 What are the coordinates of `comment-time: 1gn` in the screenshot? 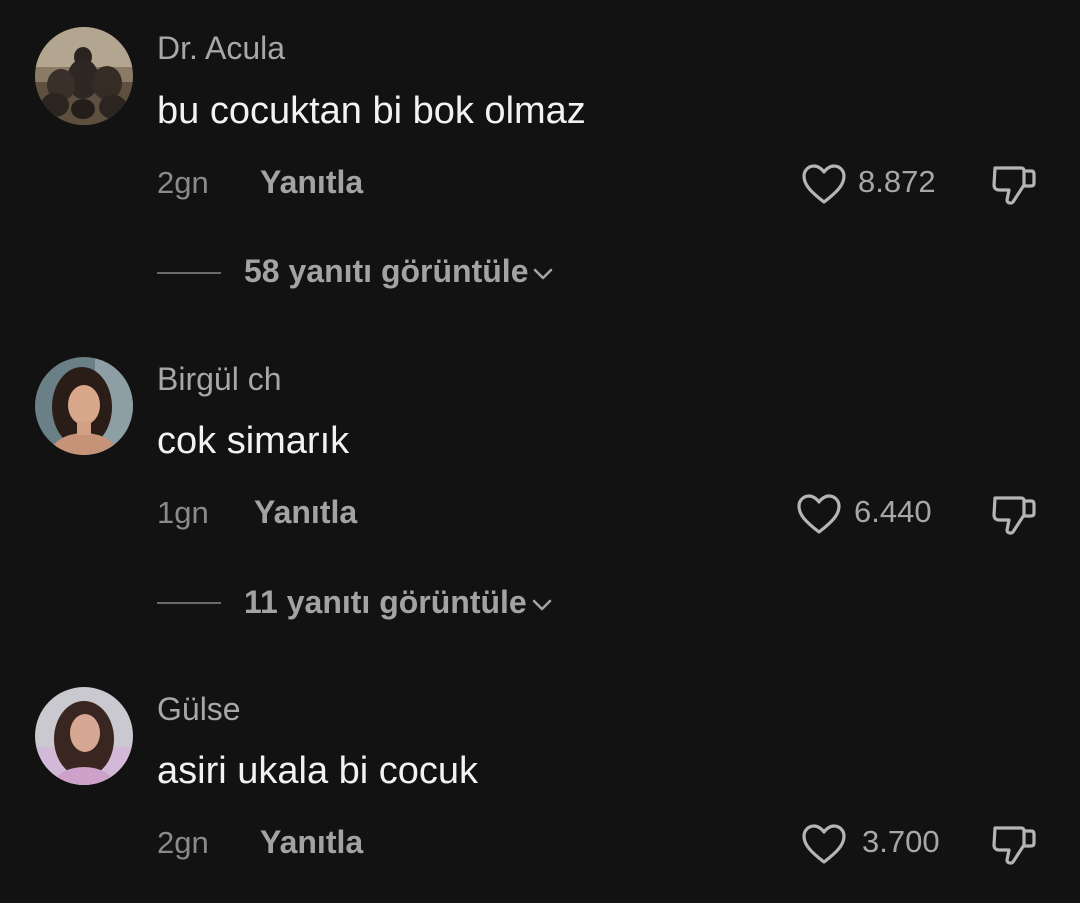 It's located at (183, 512).